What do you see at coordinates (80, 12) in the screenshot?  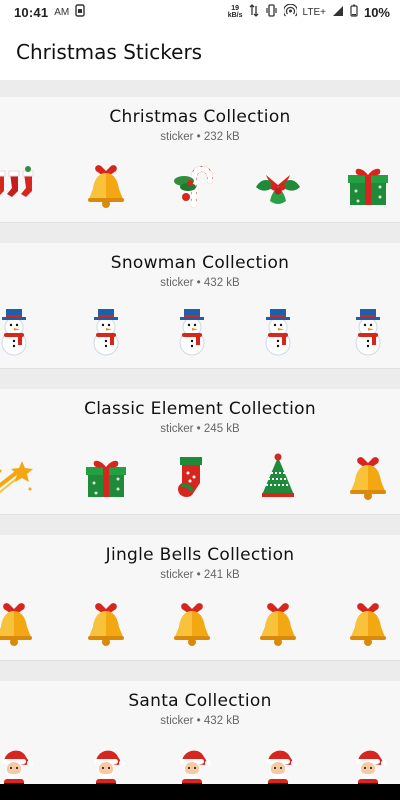 I see `sim-icon` at bounding box center [80, 12].